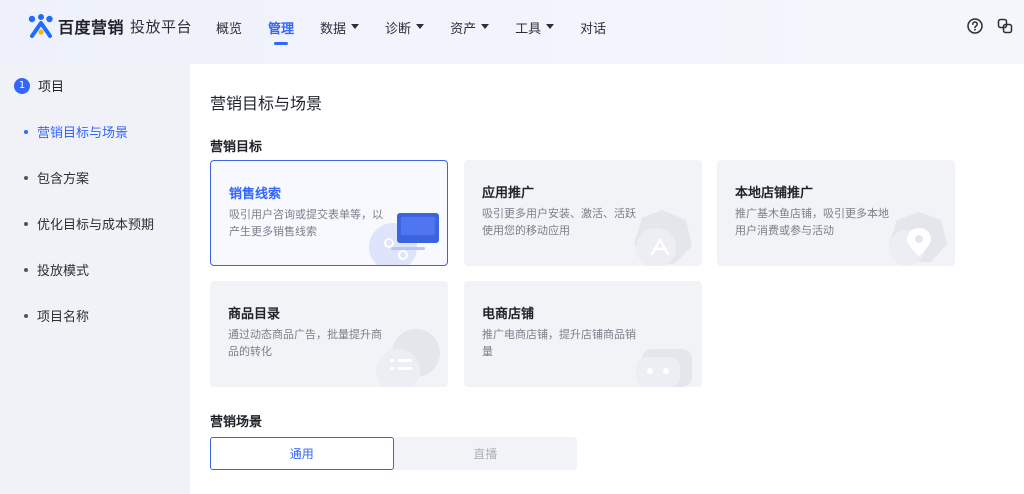  Describe the element at coordinates (56, 315) in the screenshot. I see `sidebar-item-project-name: 项目名称` at that location.